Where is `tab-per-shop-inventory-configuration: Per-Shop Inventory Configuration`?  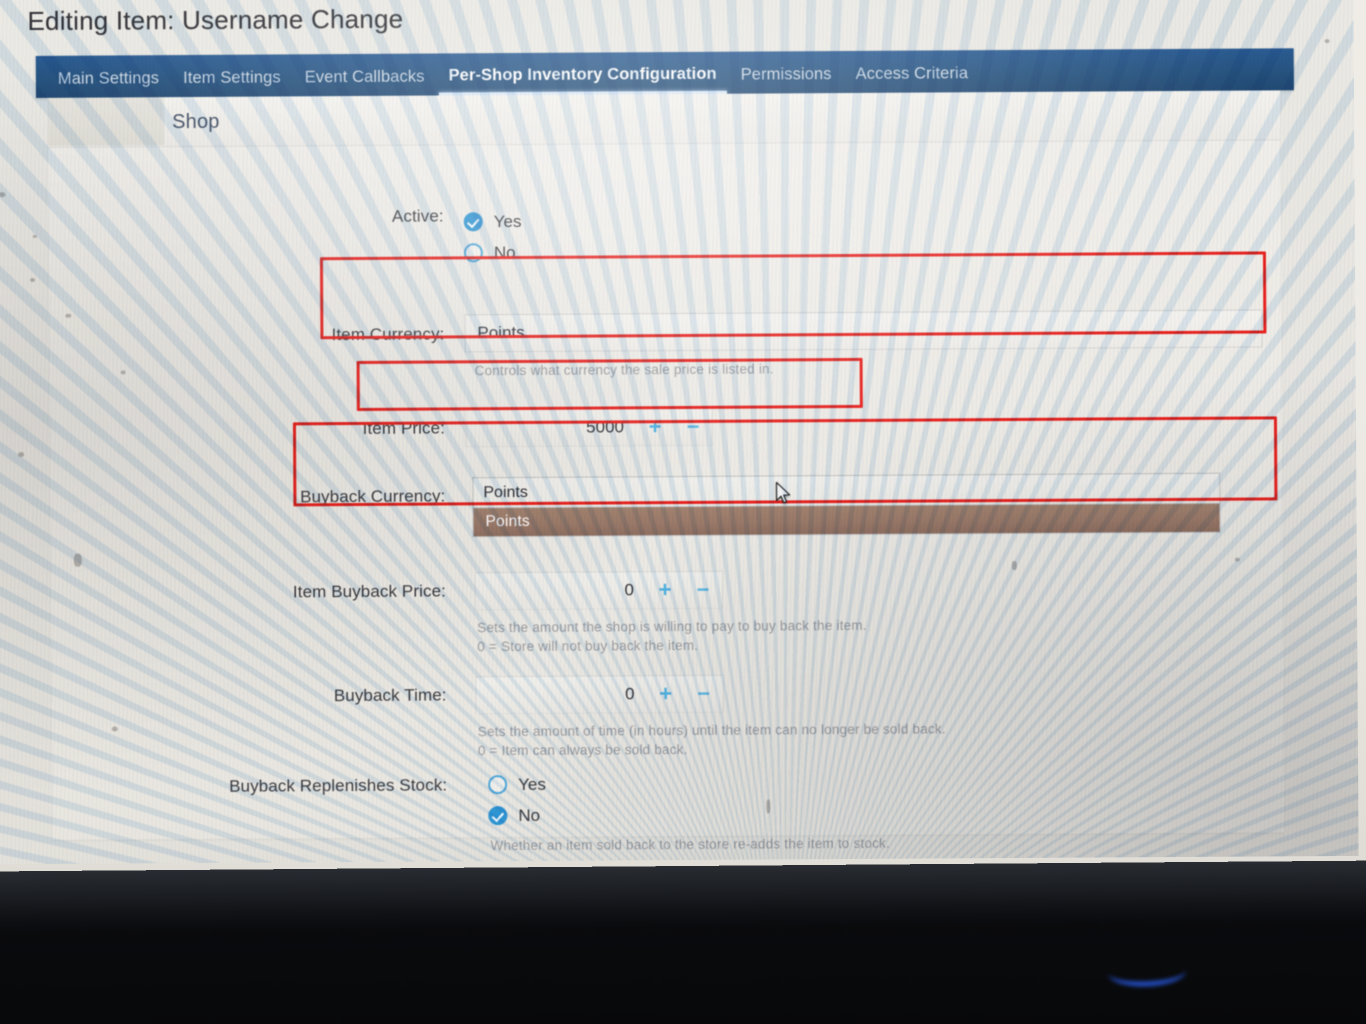
tab-per-shop-inventory-configuration: Per-Shop Inventory Configuration is located at coordinates (582, 80).